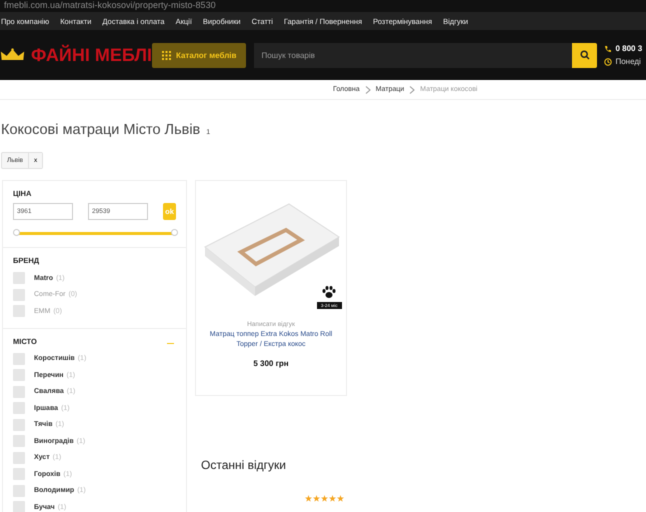 The height and width of the screenshot is (512, 646). I want to click on clock-icon, so click(608, 62).